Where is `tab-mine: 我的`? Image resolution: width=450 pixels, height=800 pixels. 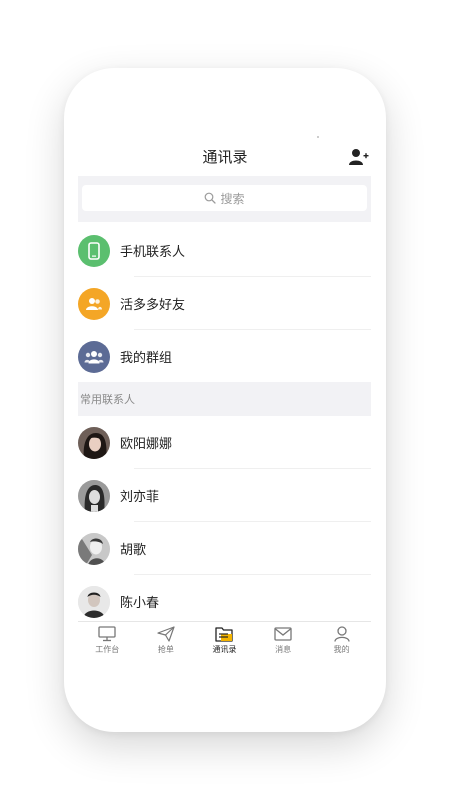 tab-mine: 我的 is located at coordinates (342, 638).